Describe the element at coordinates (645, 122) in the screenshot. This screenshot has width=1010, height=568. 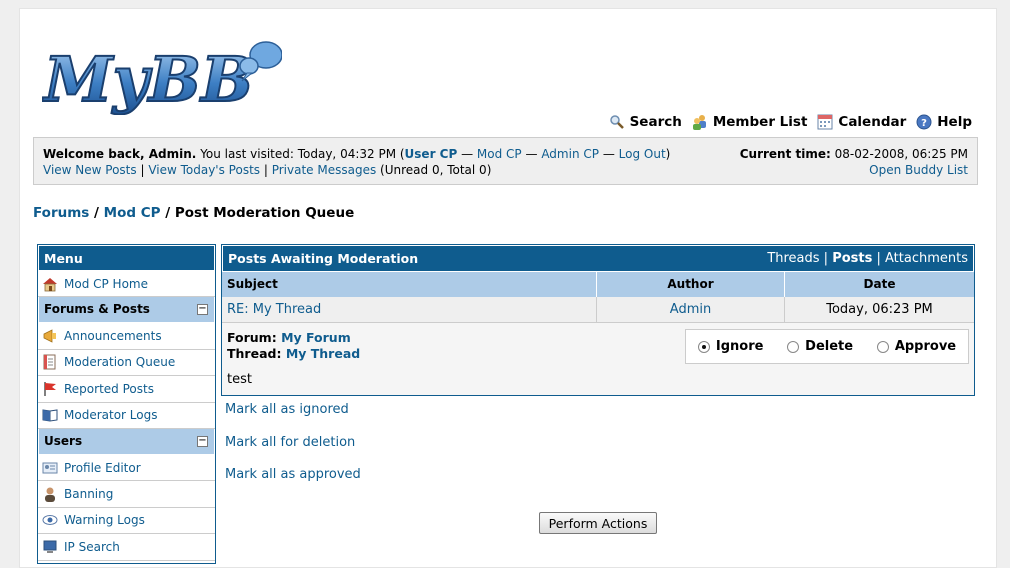
I see `search-link: Search` at that location.